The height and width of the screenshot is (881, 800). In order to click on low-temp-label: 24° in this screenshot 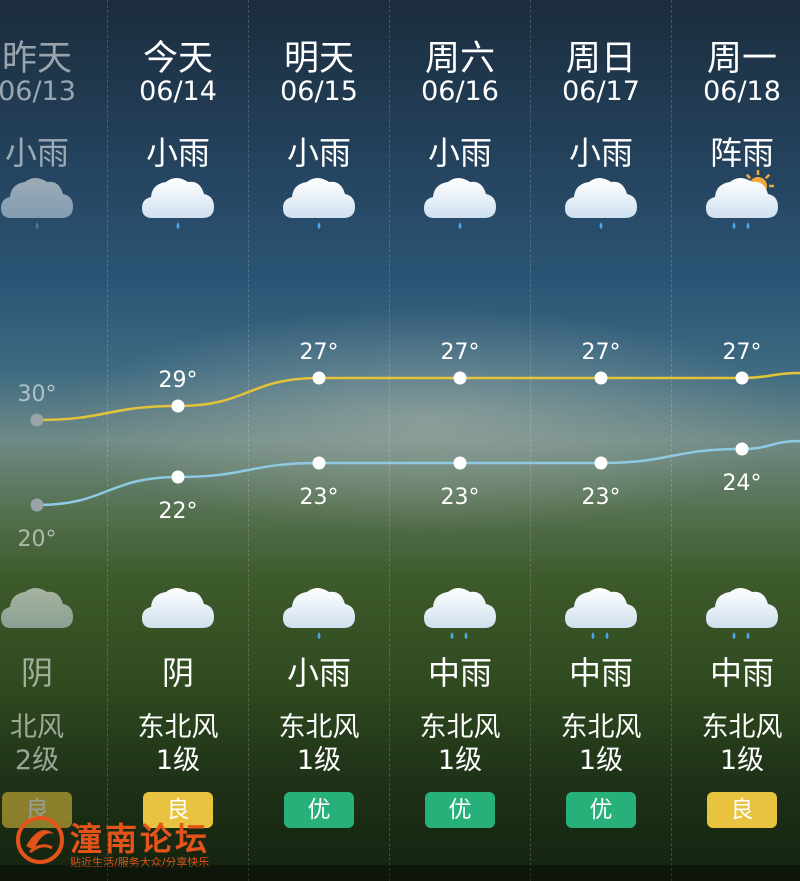, I will do `click(742, 483)`.